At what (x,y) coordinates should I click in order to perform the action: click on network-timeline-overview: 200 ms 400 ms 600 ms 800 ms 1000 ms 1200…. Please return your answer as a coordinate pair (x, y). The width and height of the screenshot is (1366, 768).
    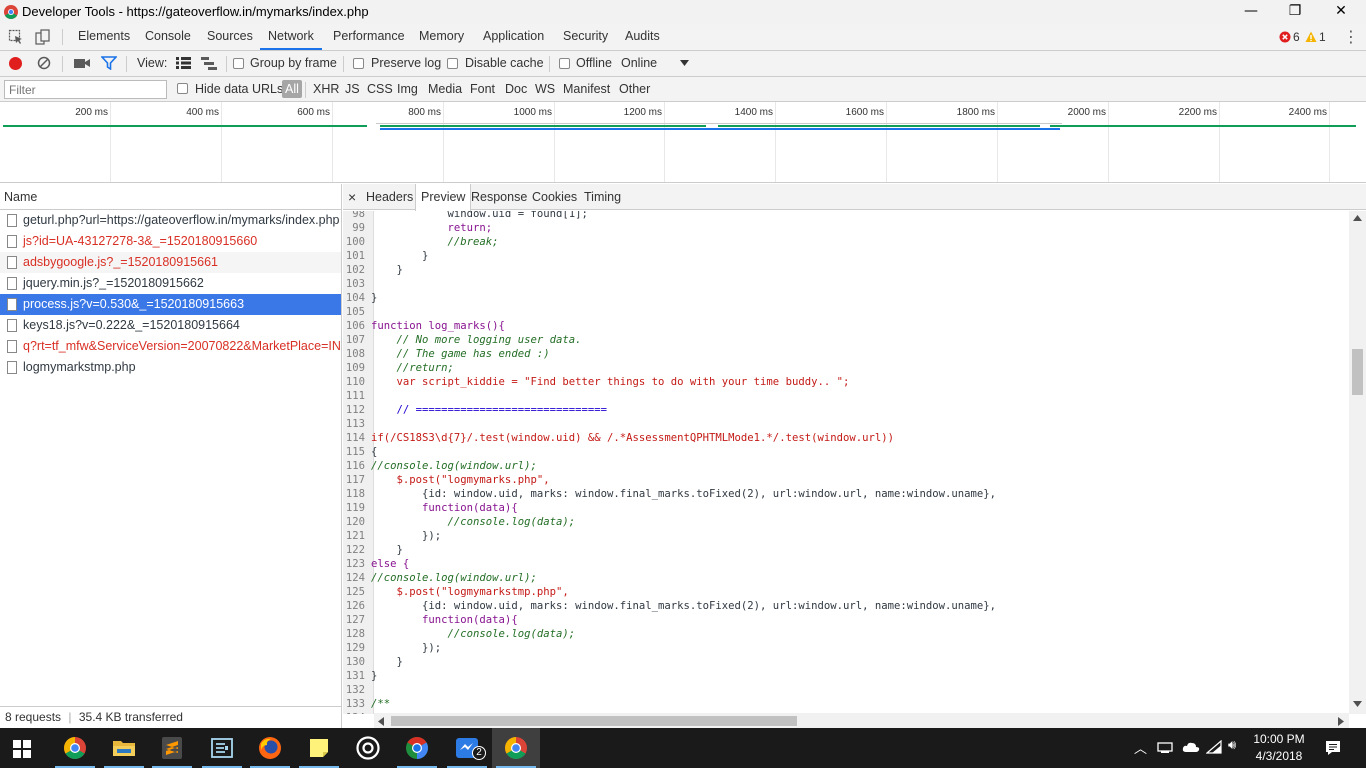
    Looking at the image, I should click on (683, 142).